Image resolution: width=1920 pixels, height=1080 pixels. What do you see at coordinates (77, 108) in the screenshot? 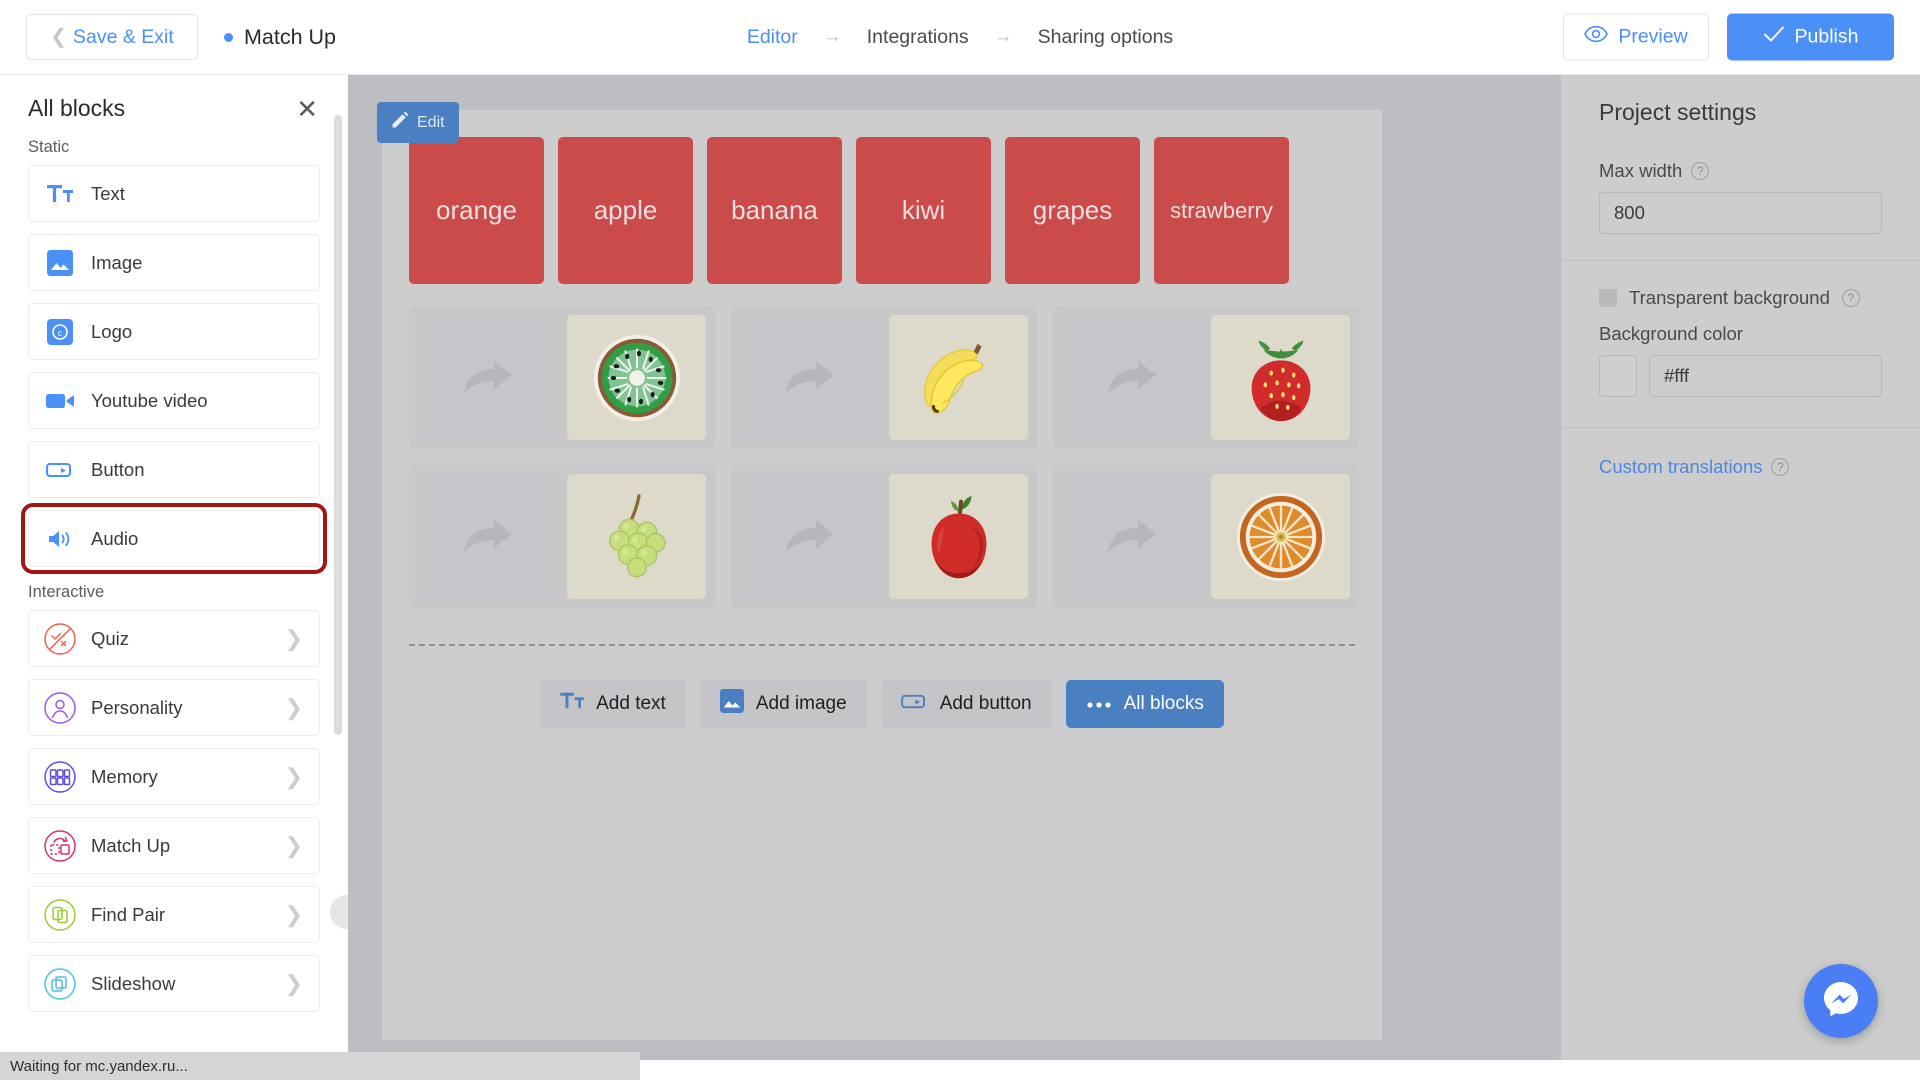
I see `all-blocks-title: All blocks` at bounding box center [77, 108].